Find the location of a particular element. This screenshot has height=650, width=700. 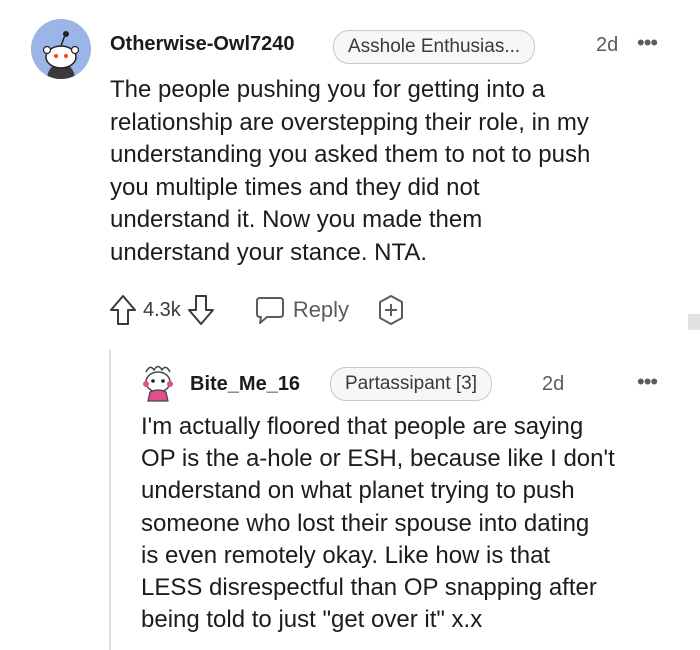

user-avatar is located at coordinates (61, 49).